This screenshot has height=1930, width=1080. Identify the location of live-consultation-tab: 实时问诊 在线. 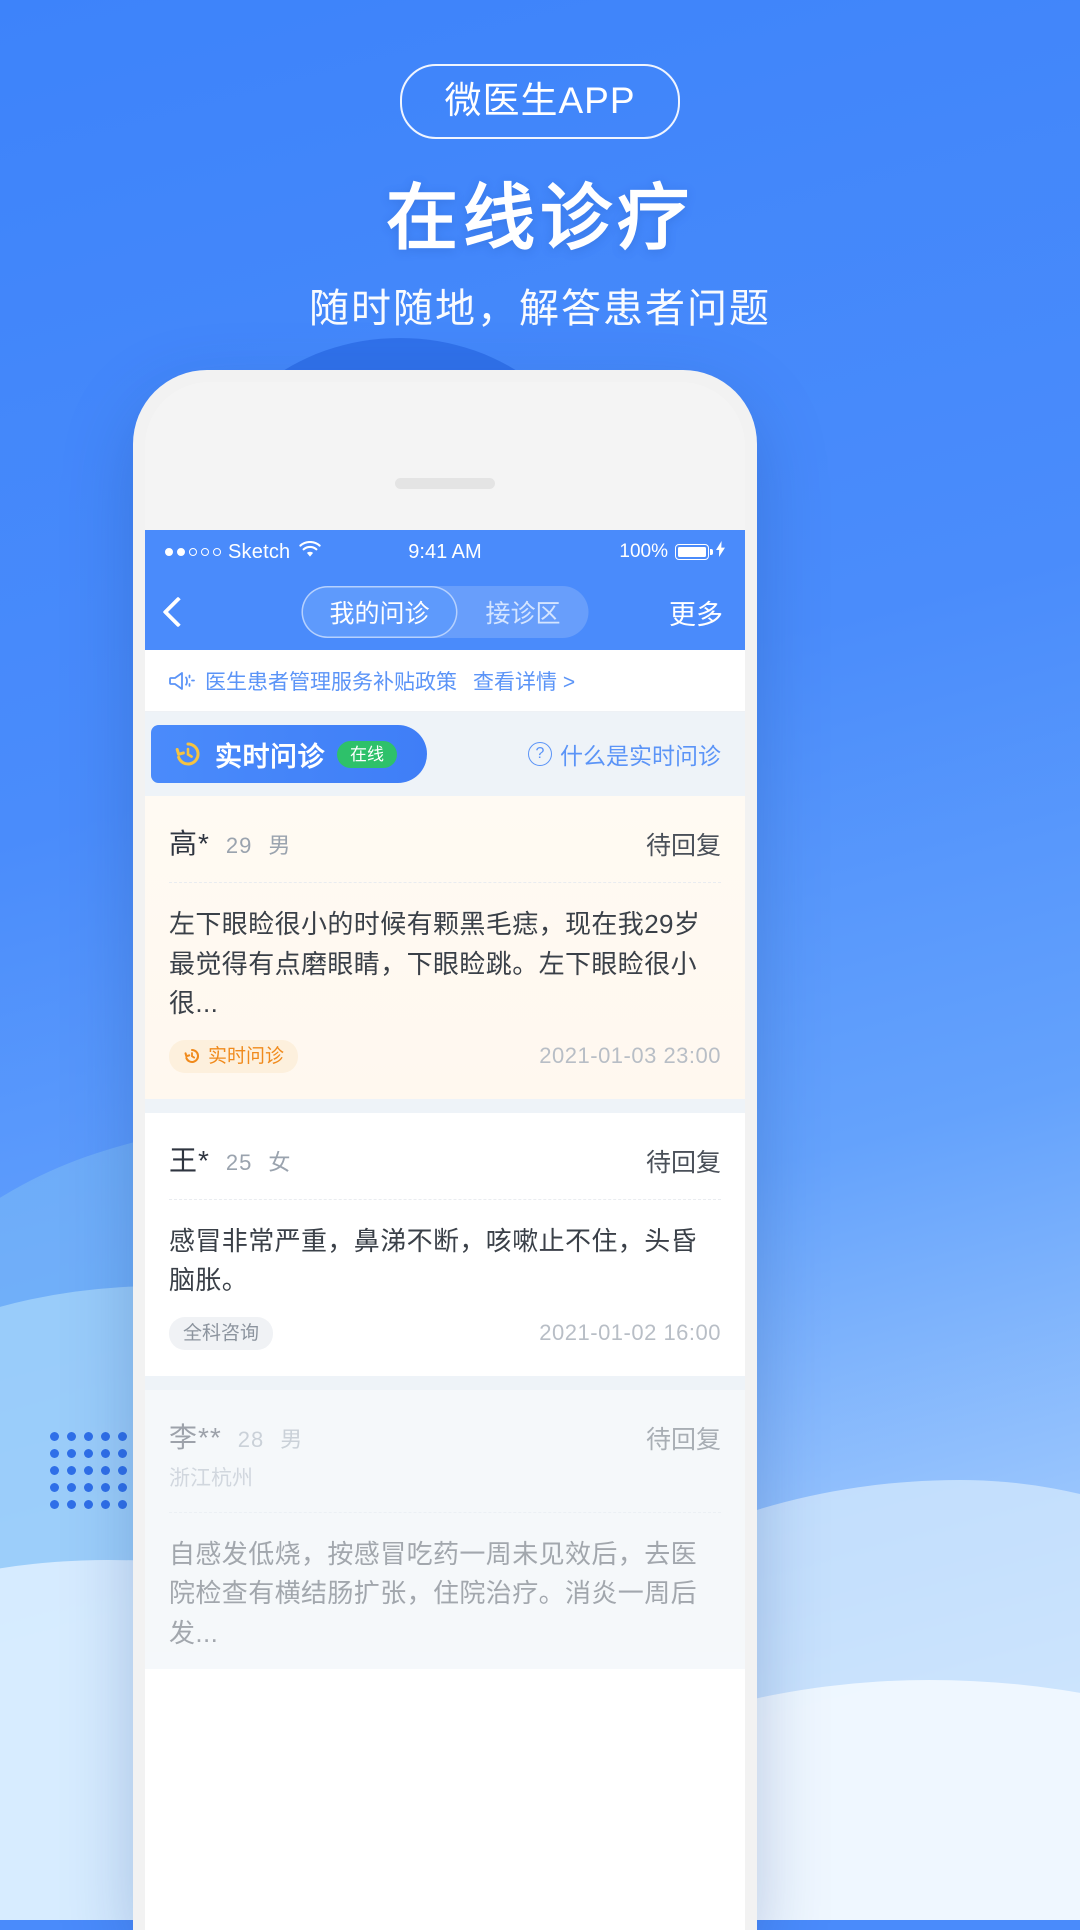
(289, 754).